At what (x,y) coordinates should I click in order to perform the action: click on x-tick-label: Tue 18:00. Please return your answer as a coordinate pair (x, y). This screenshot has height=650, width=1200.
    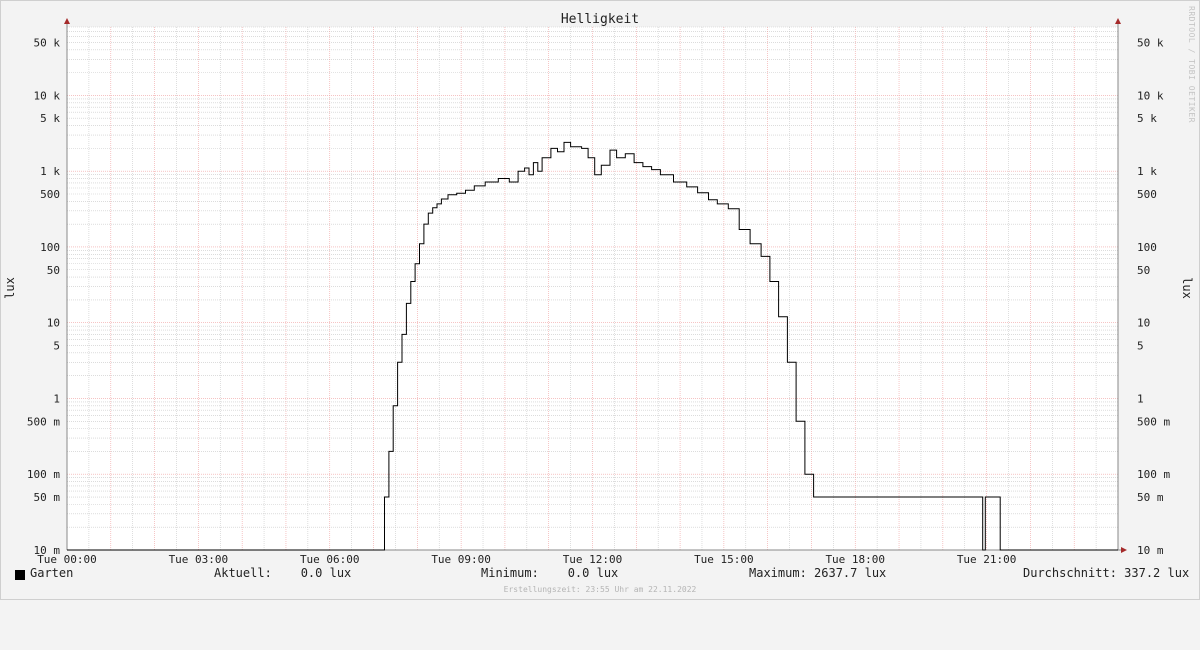
    Looking at the image, I should click on (855, 559).